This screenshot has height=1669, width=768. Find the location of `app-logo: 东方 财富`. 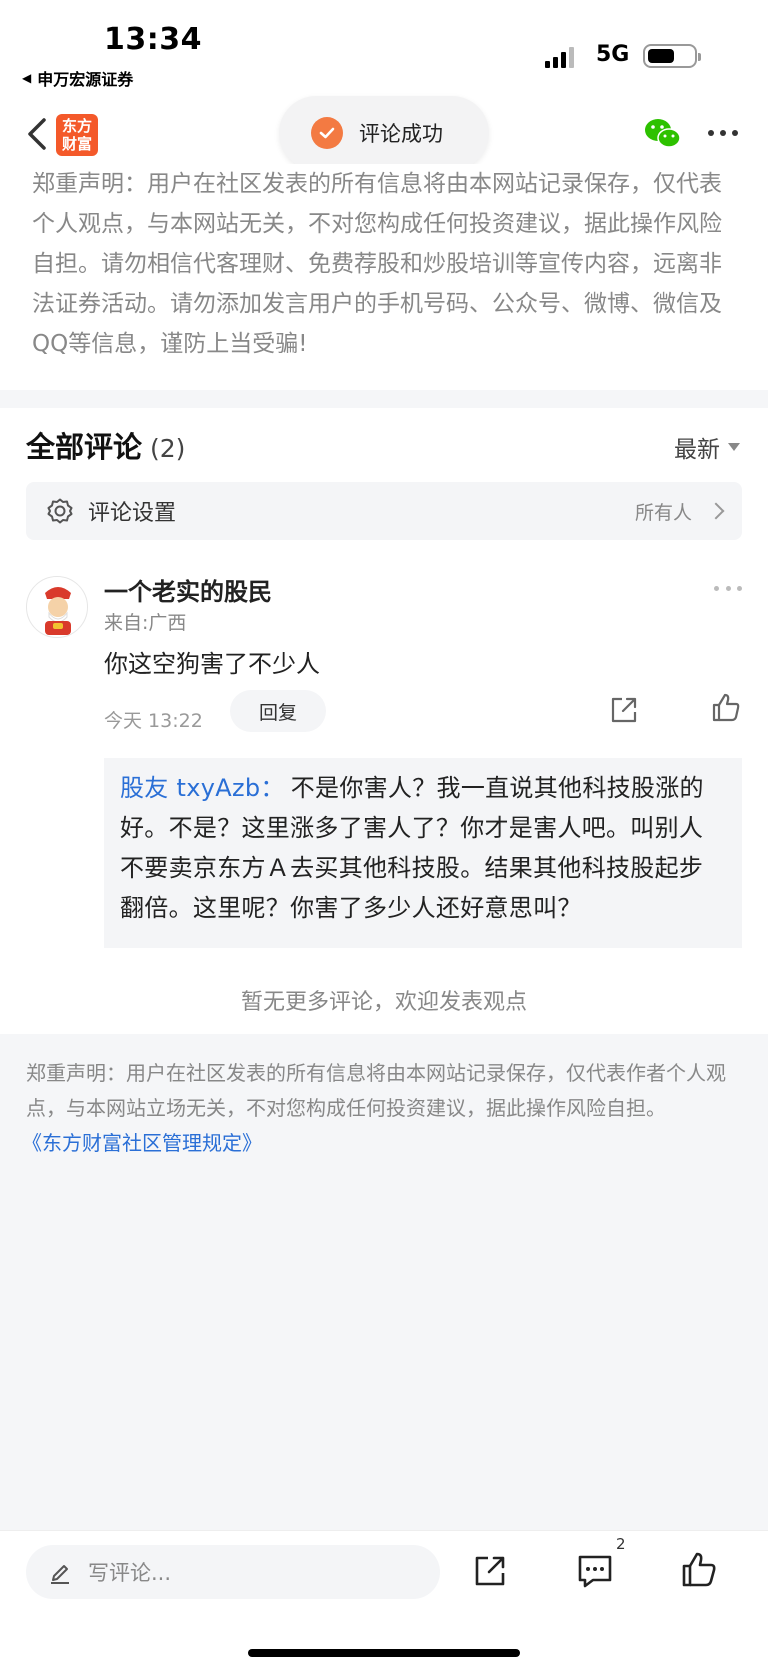

app-logo: 东方 财富 is located at coordinates (77, 135).